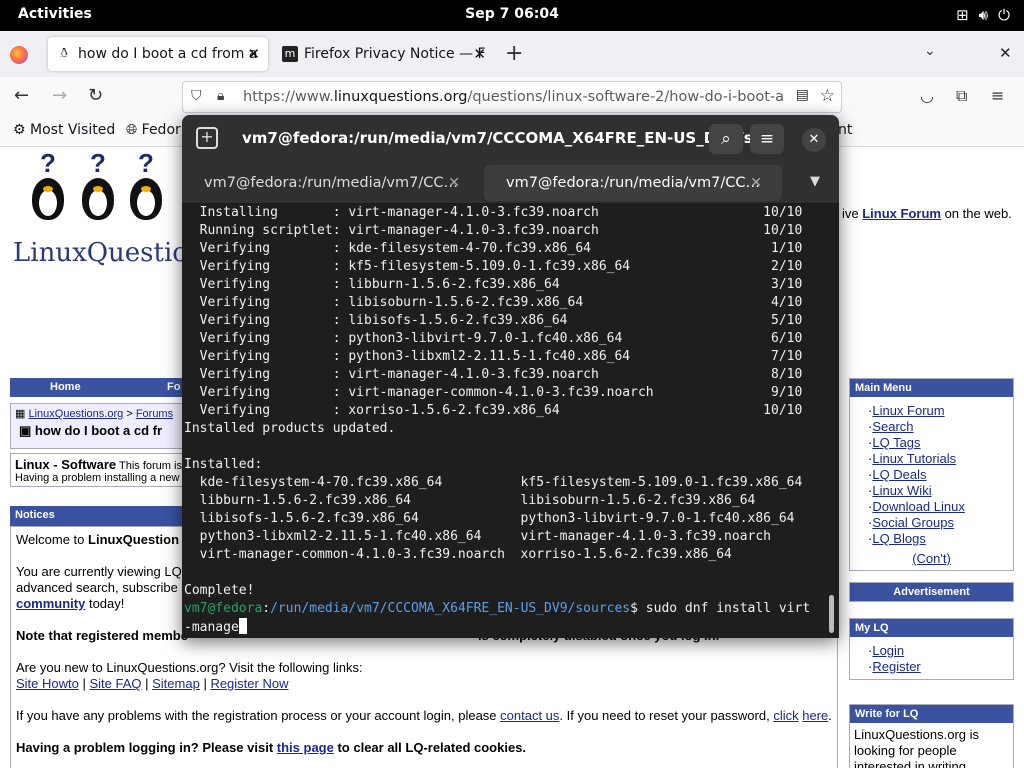  I want to click on menu-link: LQ Tags, so click(896, 442).